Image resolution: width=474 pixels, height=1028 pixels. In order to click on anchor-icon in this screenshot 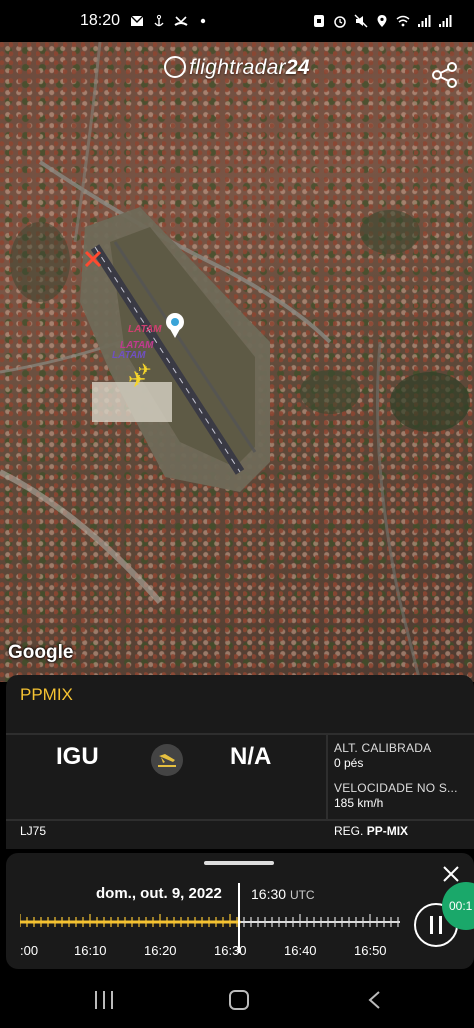, I will do `click(159, 20)`.